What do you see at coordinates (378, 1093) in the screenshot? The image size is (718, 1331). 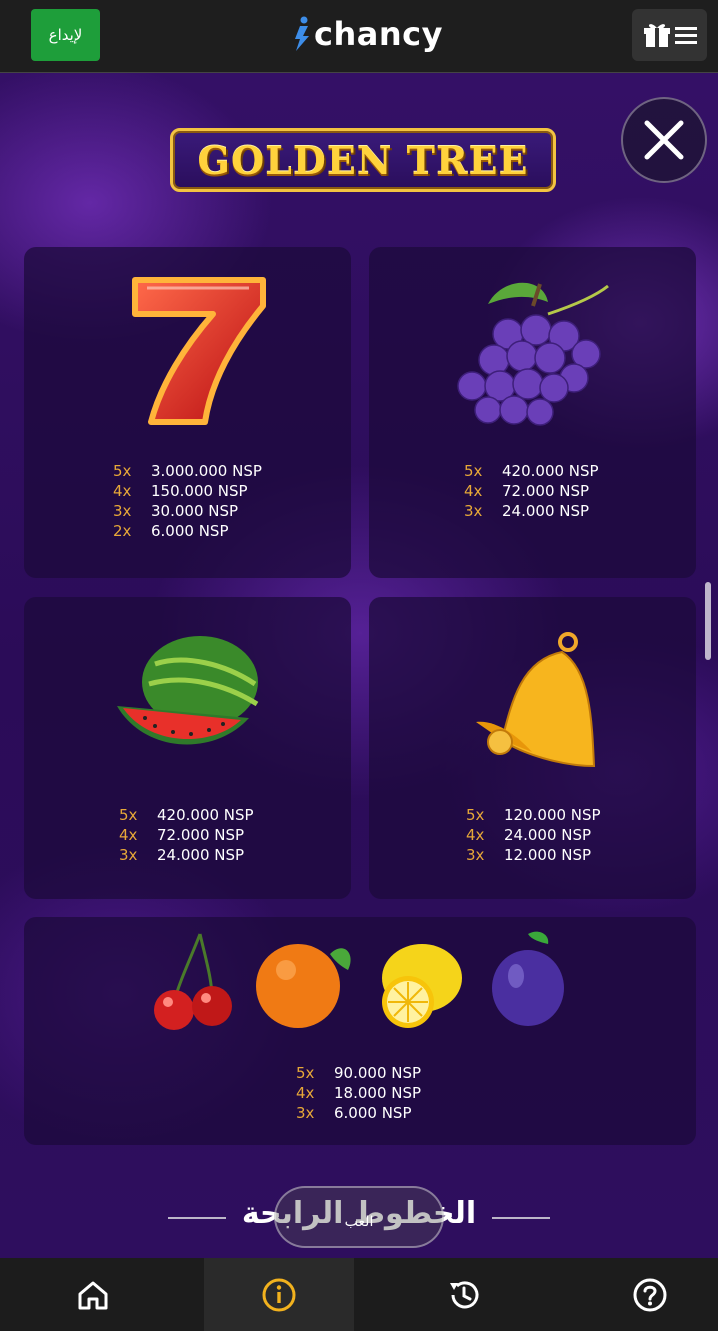 I see `payout-amount: 18.000 NSP` at bounding box center [378, 1093].